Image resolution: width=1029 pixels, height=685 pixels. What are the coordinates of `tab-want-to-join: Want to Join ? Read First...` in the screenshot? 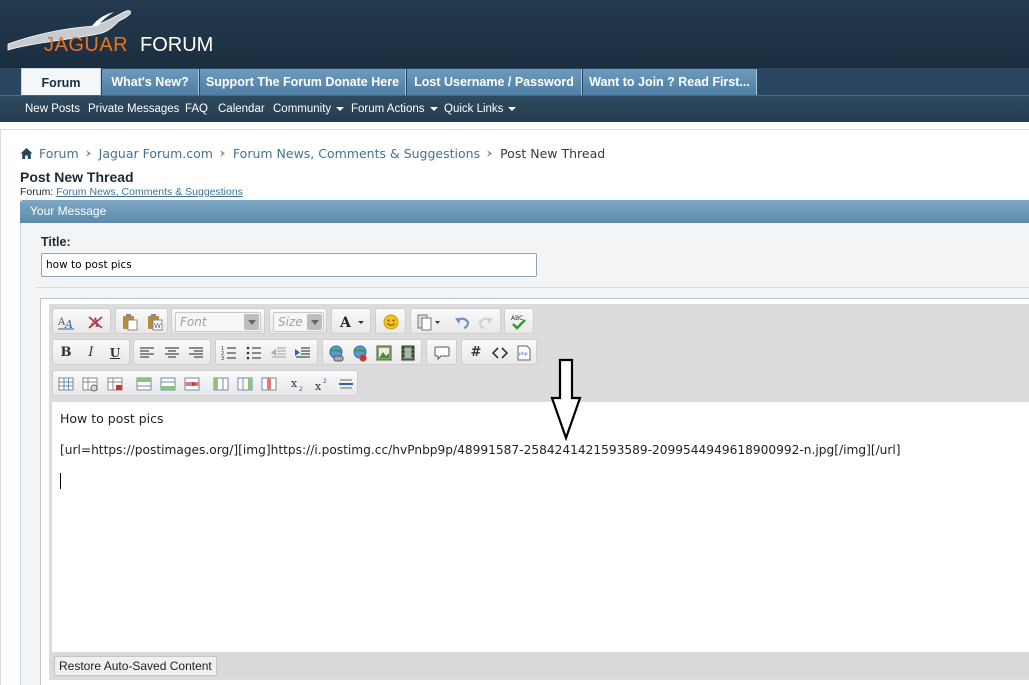 It's located at (670, 82).